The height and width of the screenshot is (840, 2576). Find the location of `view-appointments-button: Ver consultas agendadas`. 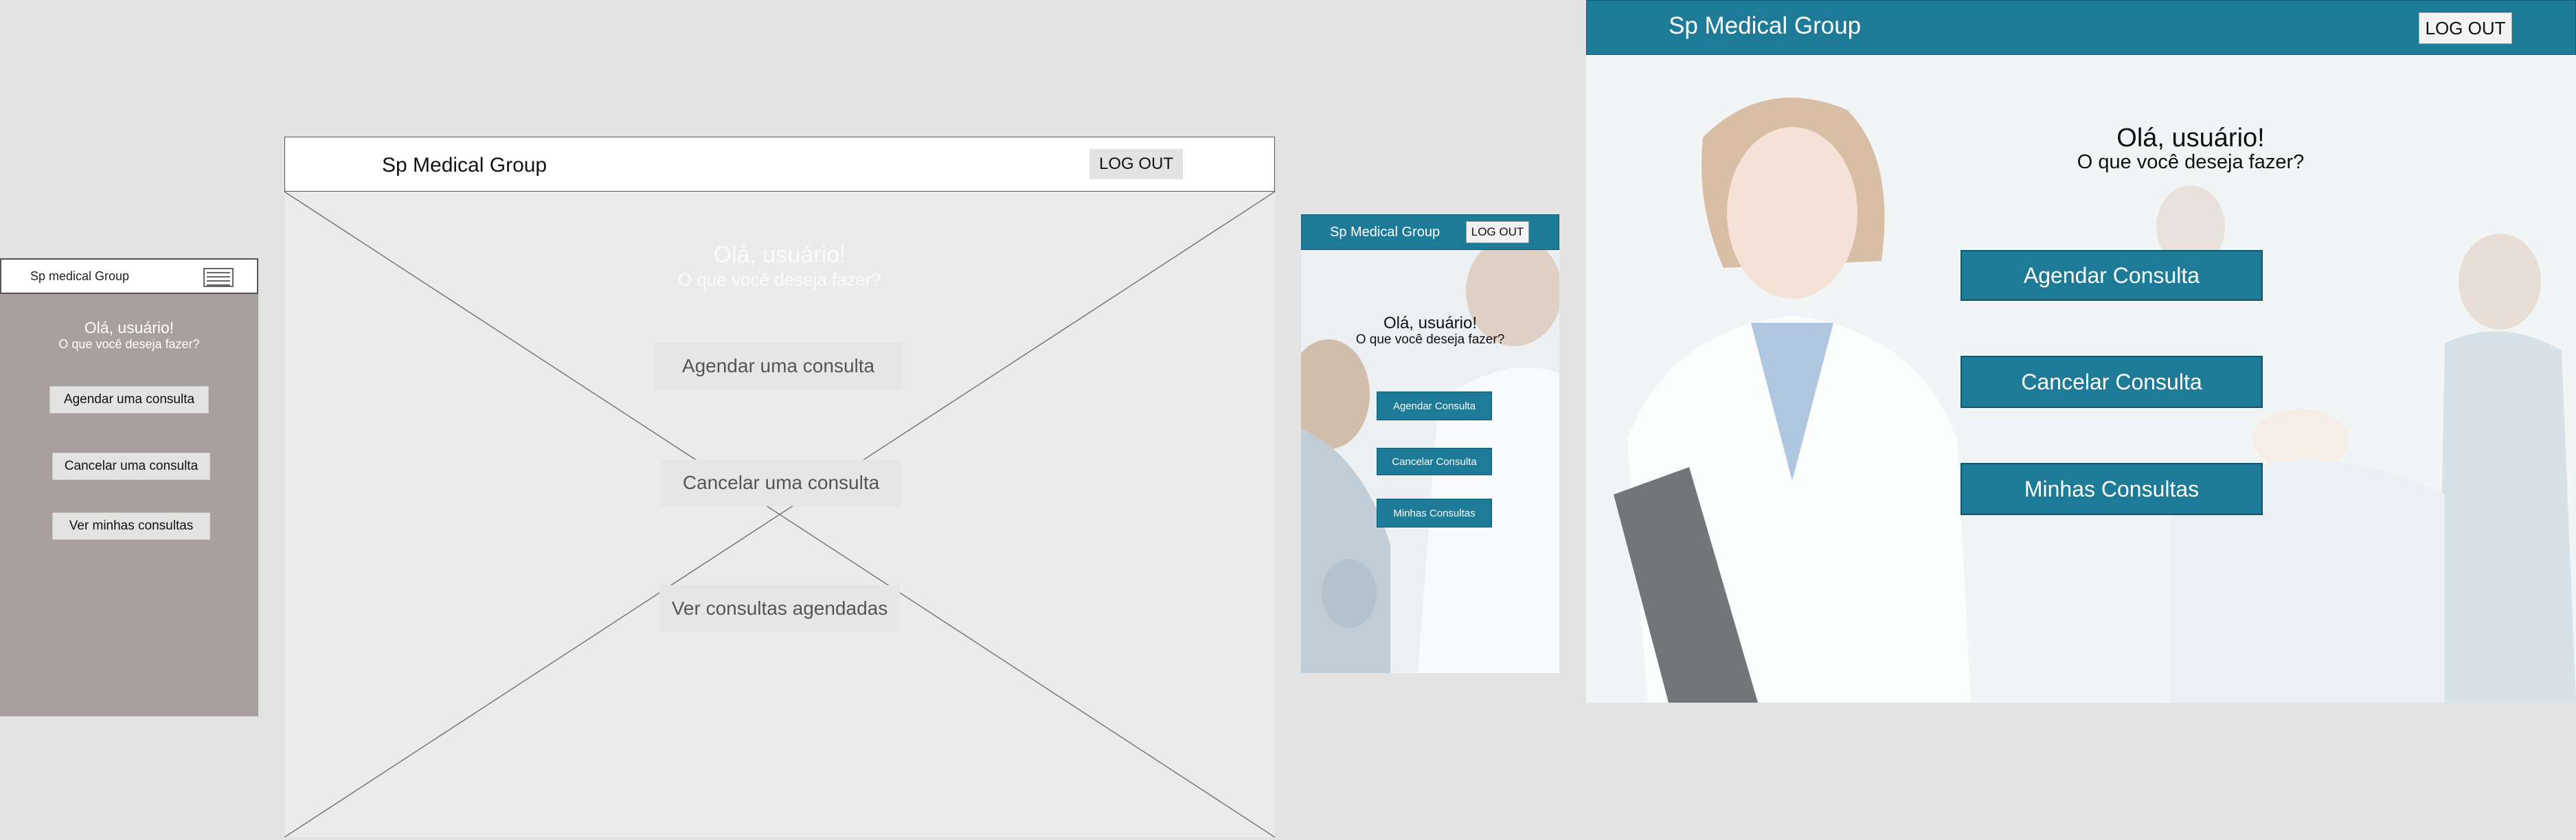

view-appointments-button: Ver consultas agendadas is located at coordinates (779, 608).